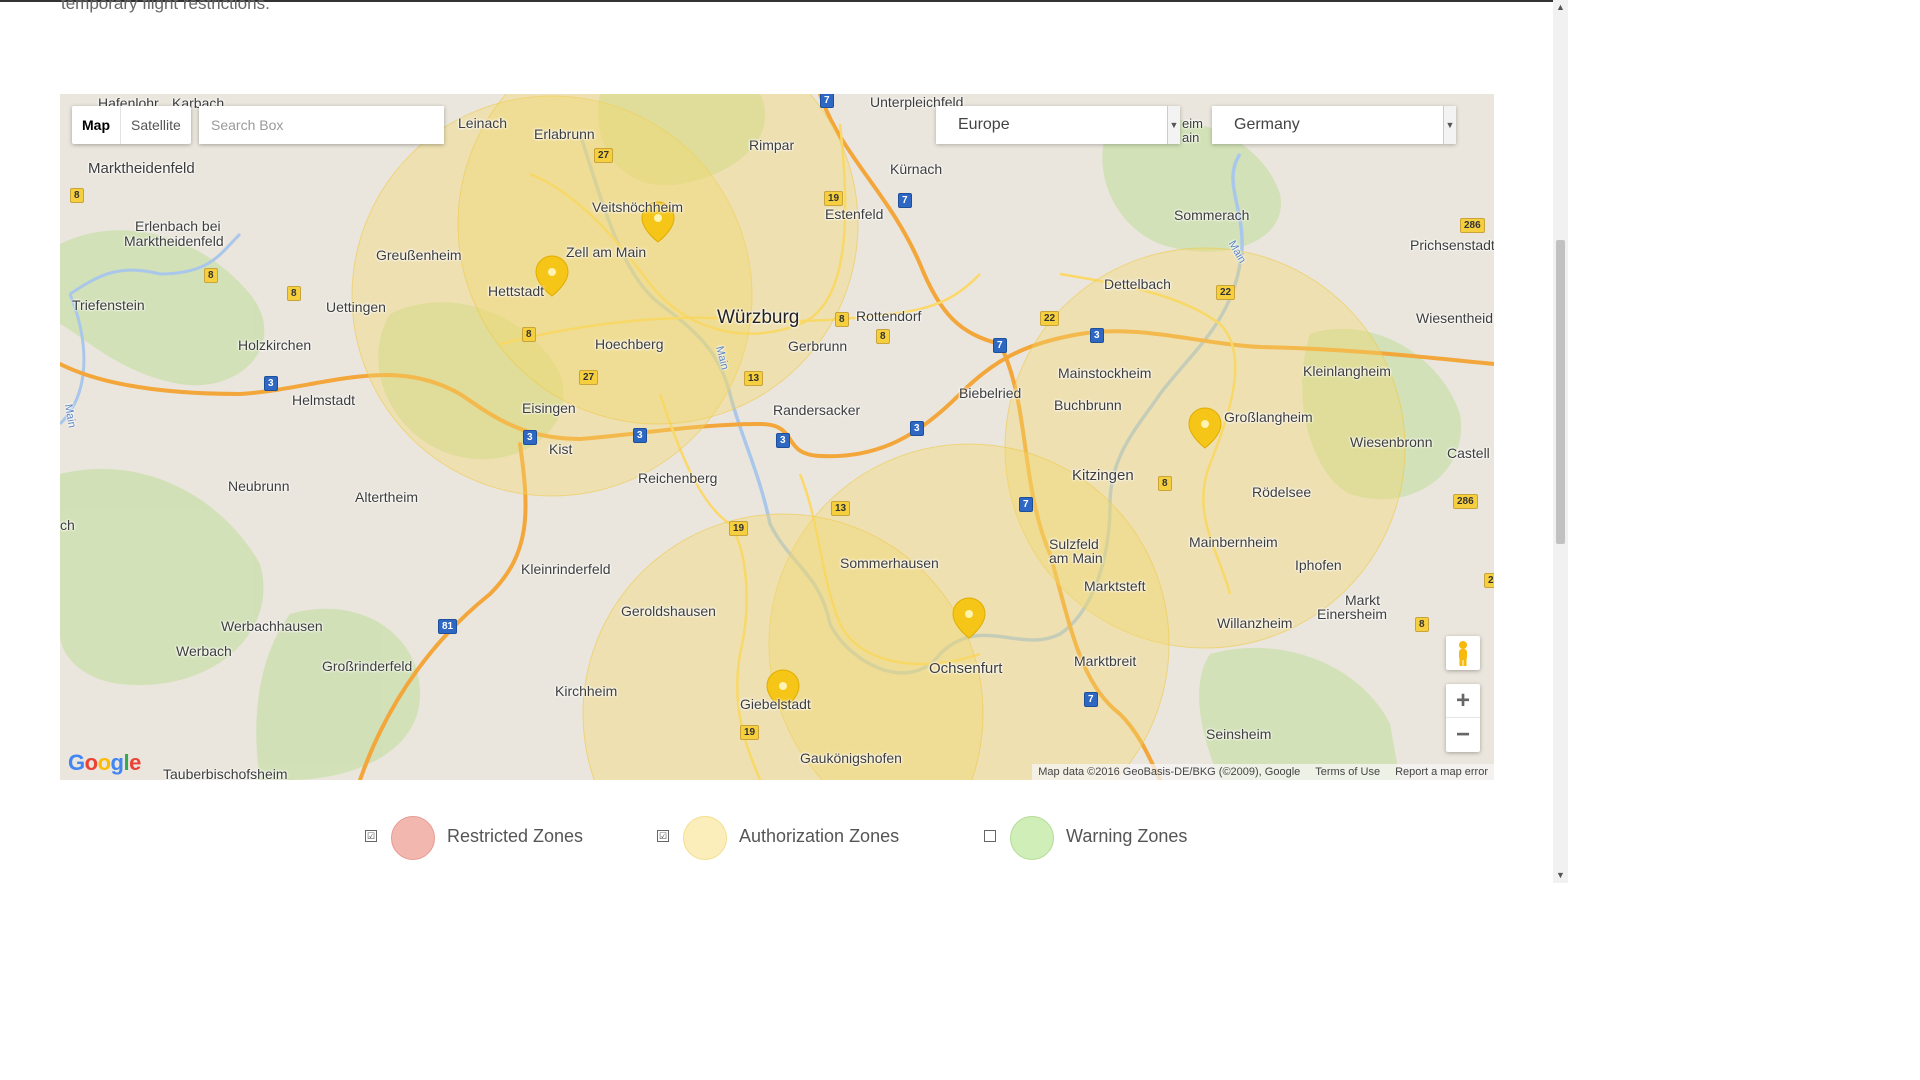 This screenshot has width=1920, height=1080. I want to click on warning-zone-swatch, so click(1032, 838).